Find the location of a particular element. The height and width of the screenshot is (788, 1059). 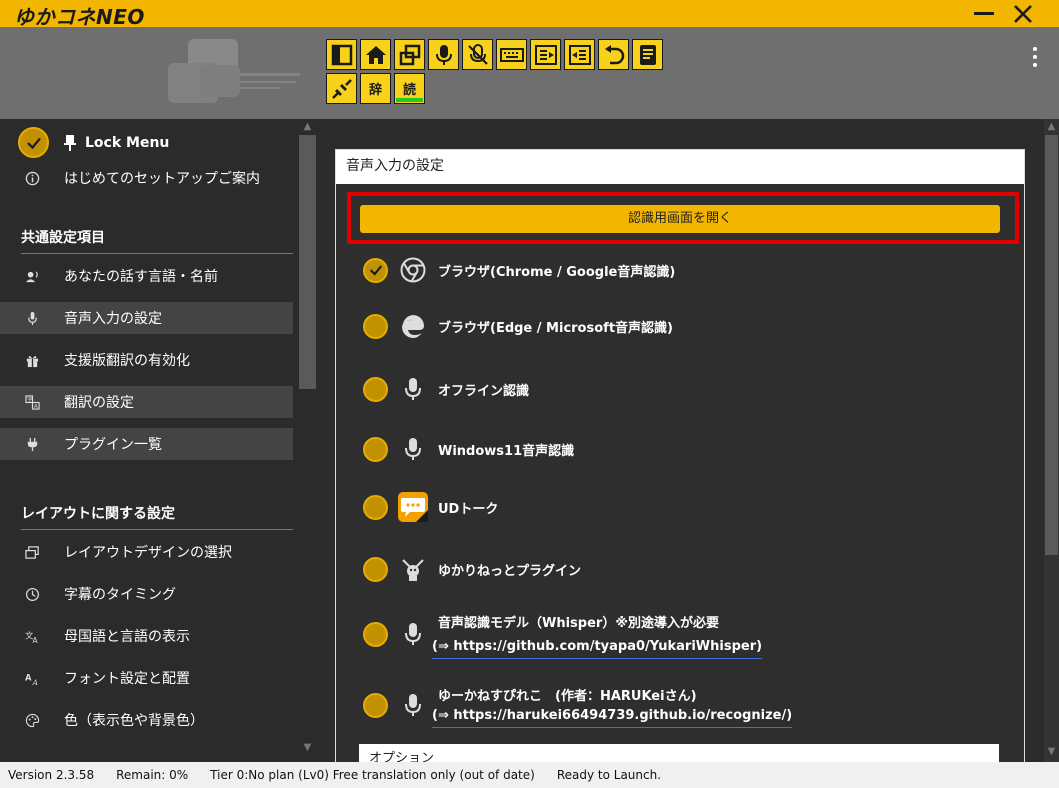

sidebar-item-plugins: プラグイン一覧 is located at coordinates (146, 444).